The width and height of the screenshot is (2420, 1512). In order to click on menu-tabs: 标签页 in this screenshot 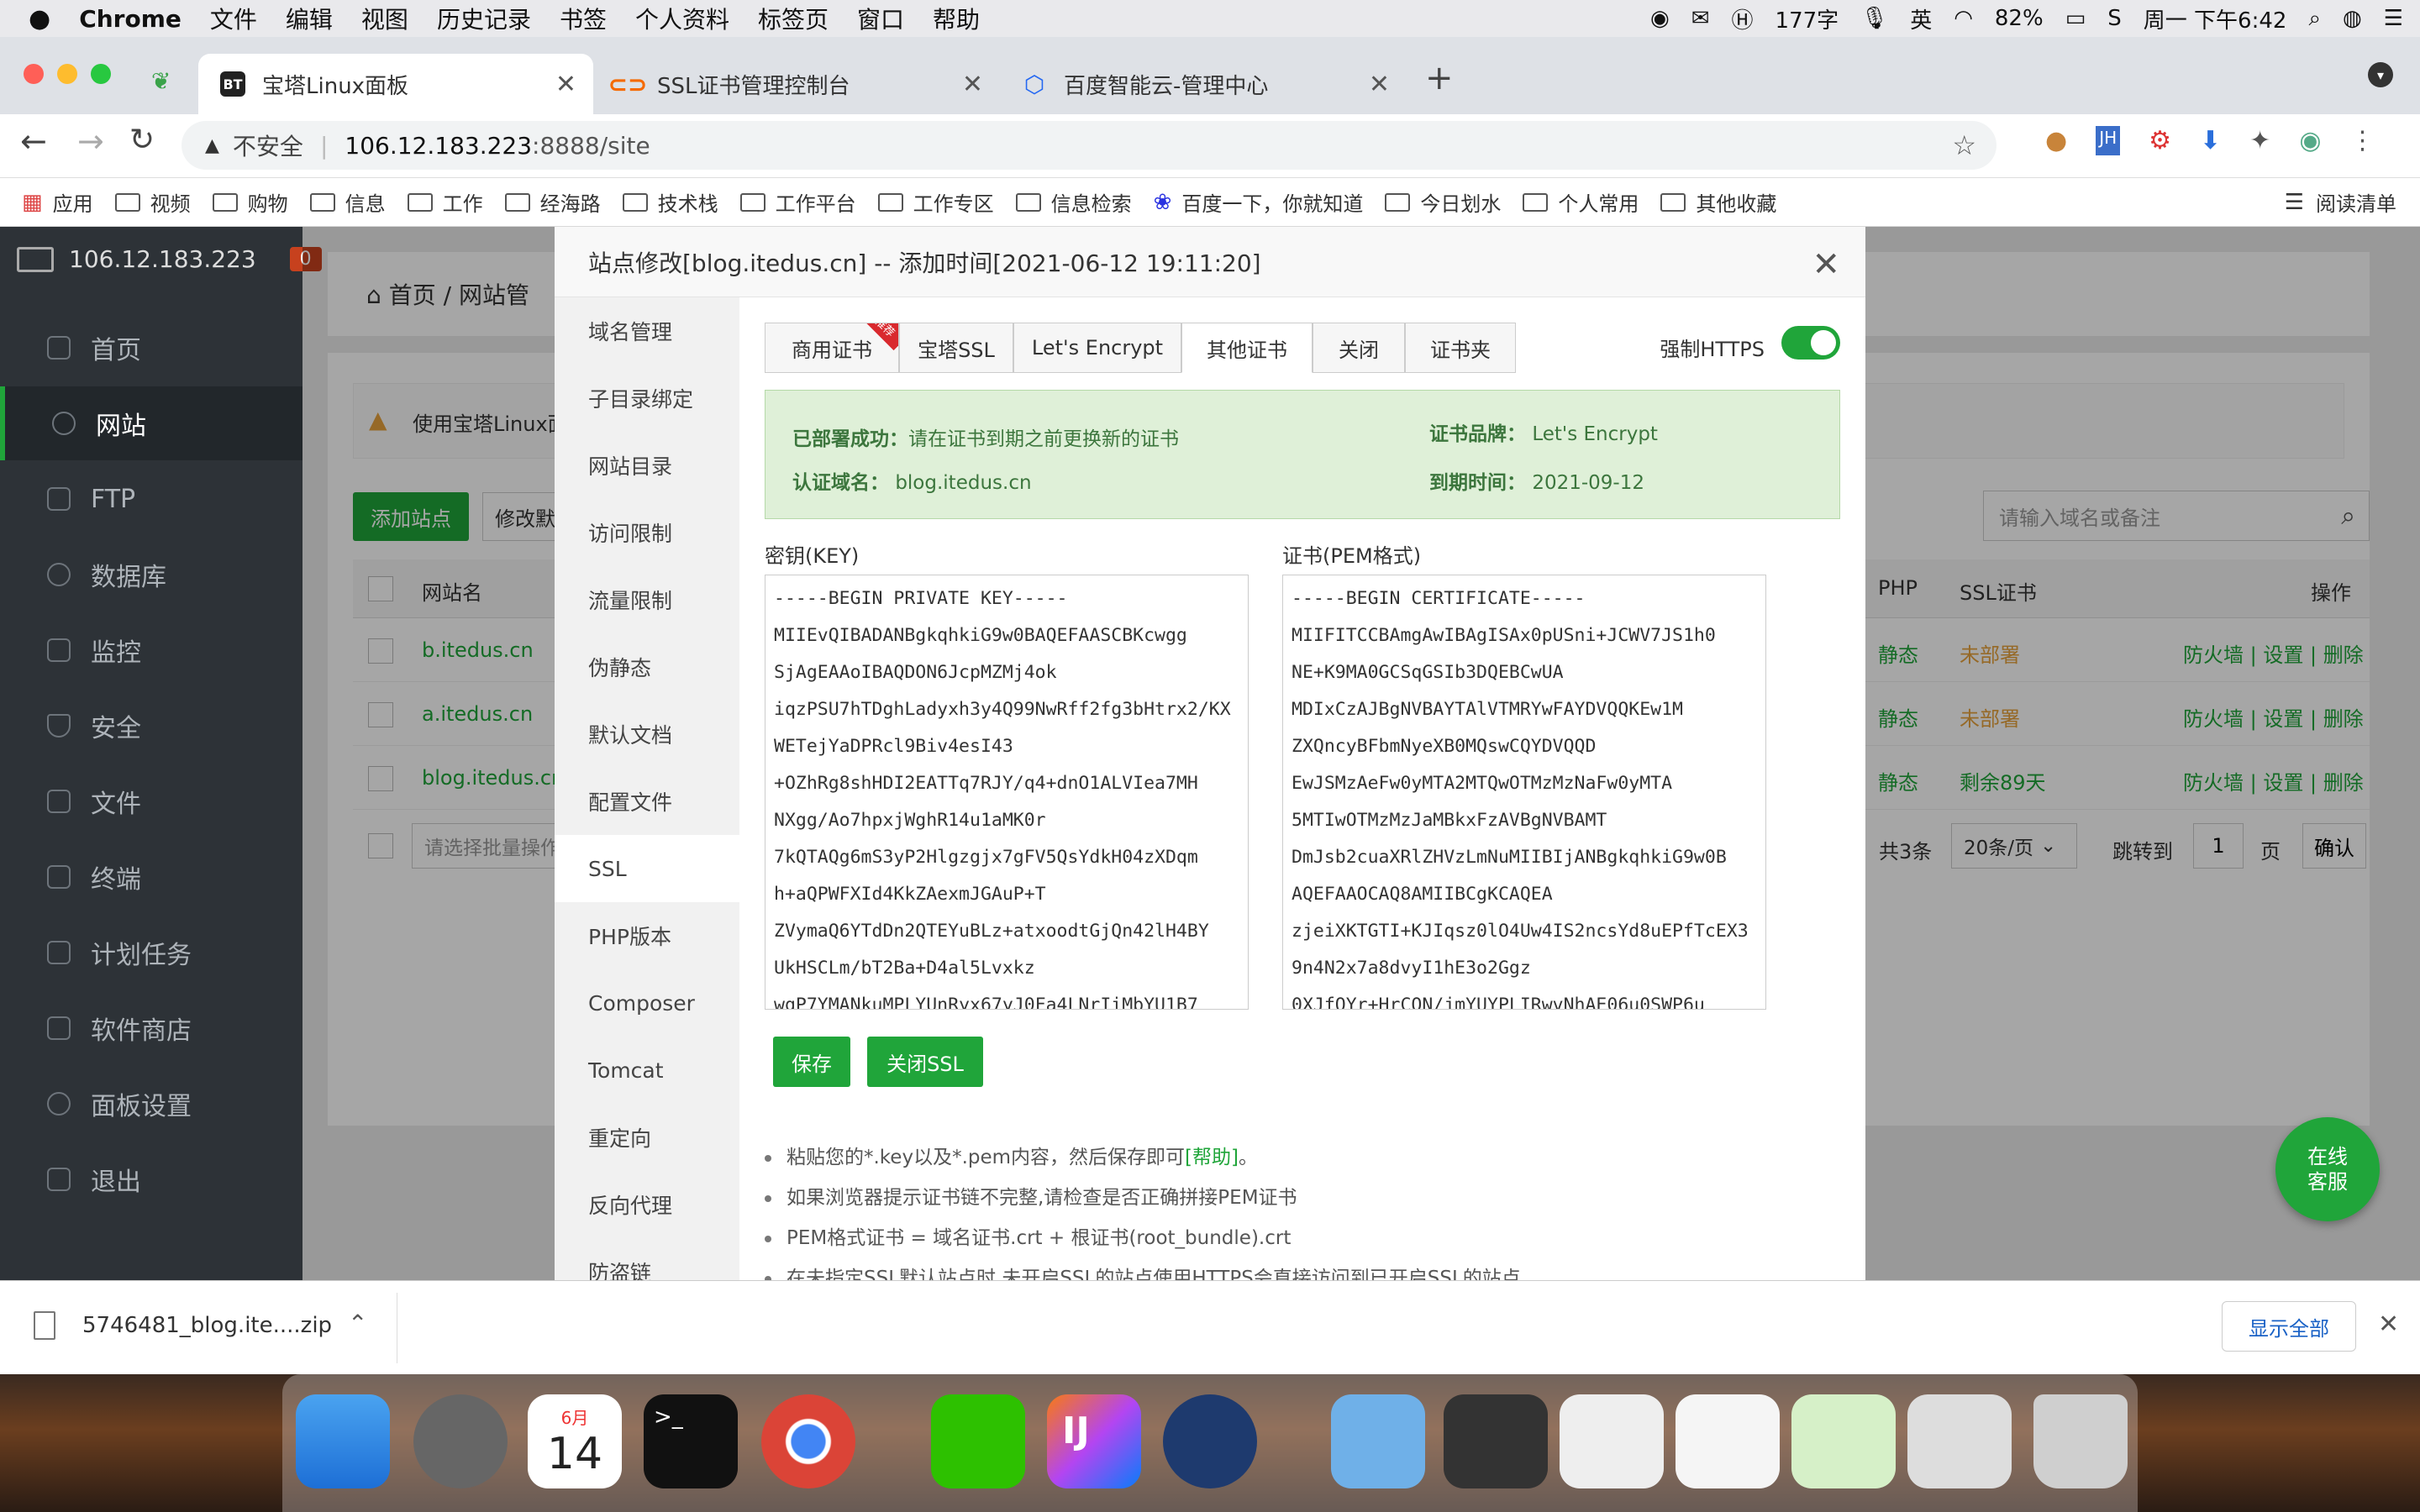, I will do `click(794, 18)`.